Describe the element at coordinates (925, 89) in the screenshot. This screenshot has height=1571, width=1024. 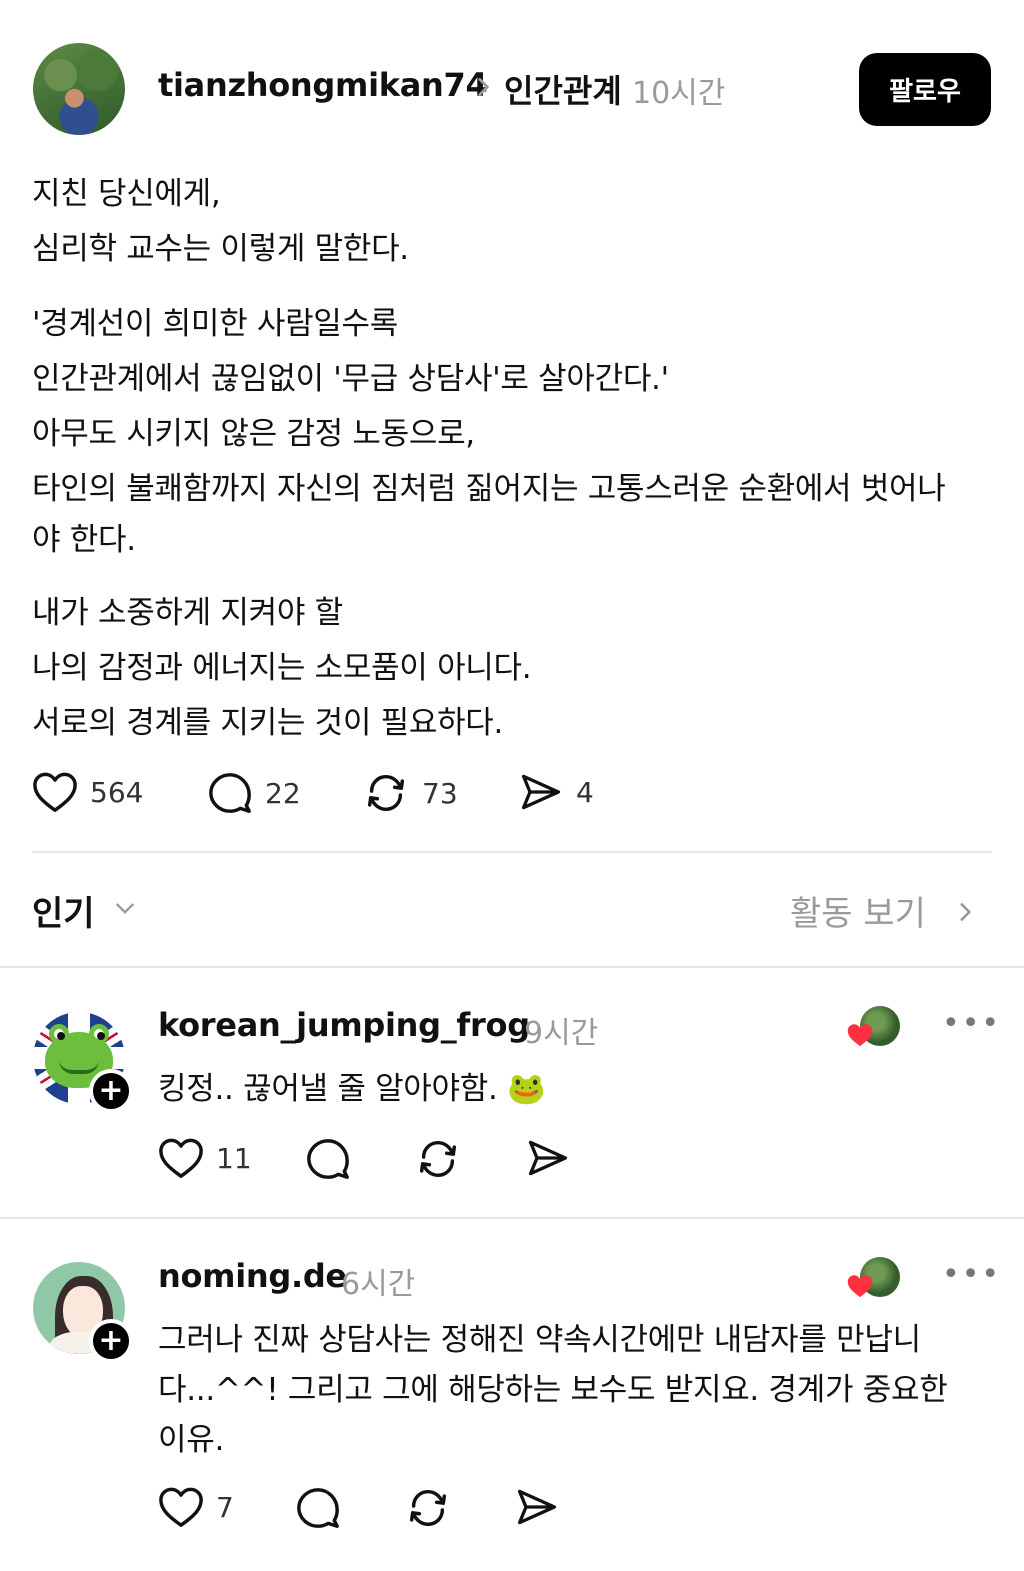
I see `follow-button: 팔로우` at that location.